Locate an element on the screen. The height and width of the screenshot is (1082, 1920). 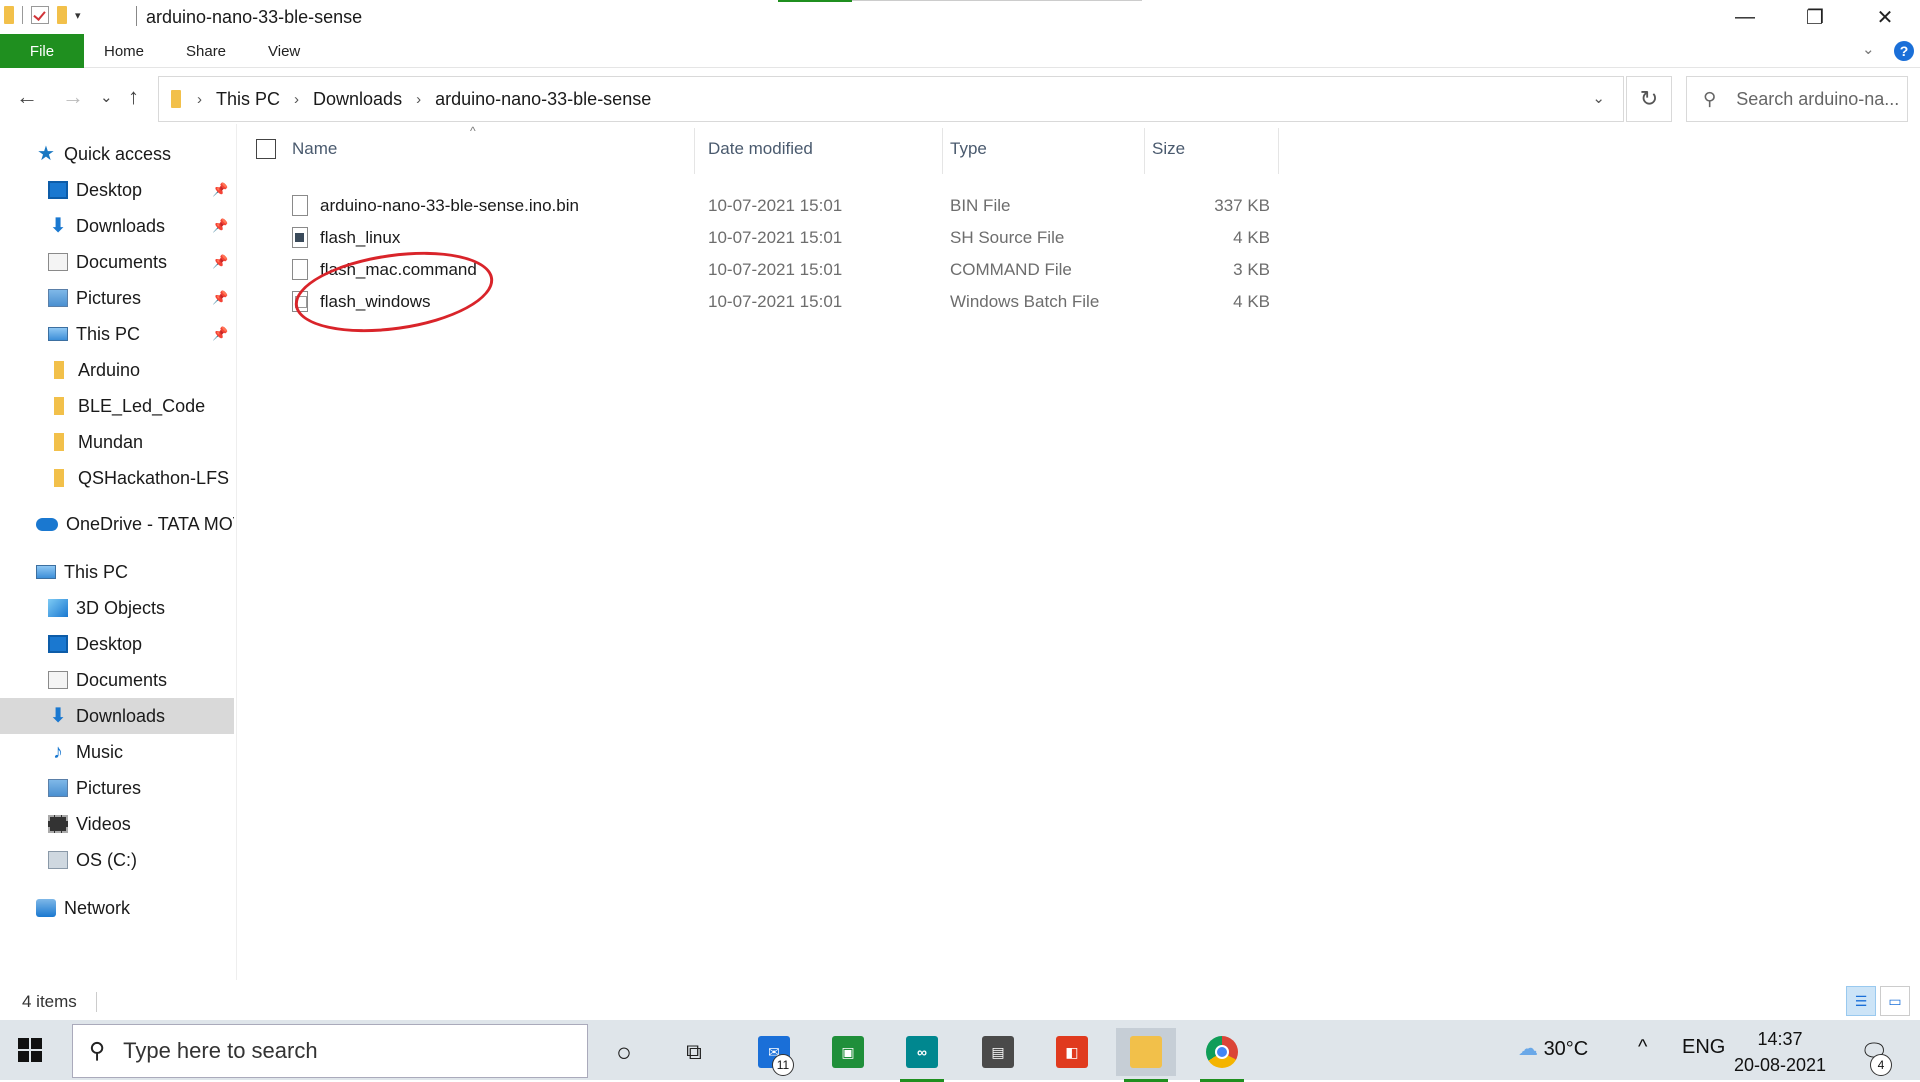
column-header-date-modified: Date modified is located at coordinates (760, 149).